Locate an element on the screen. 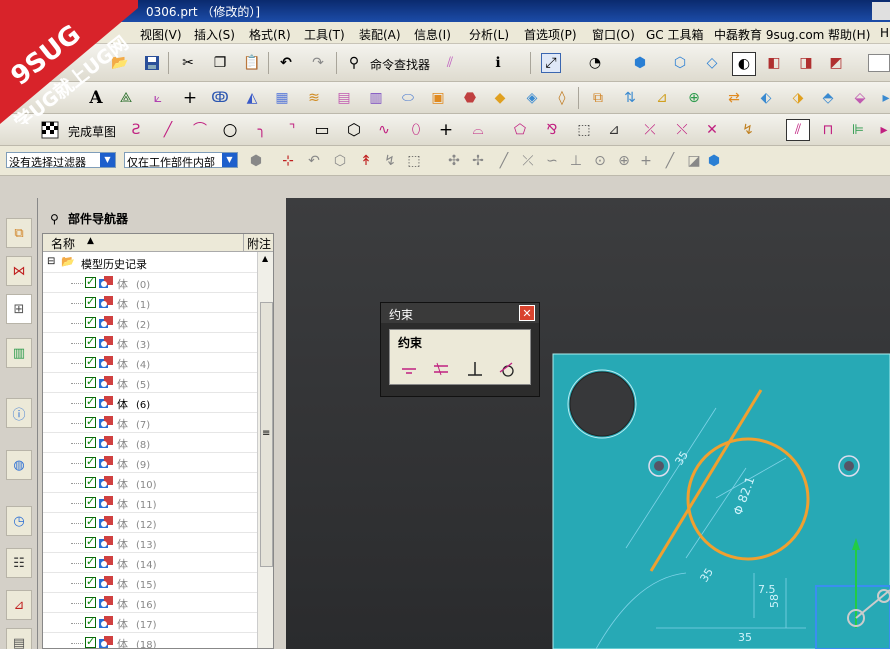  col-attach: 附注 is located at coordinates (259, 243).